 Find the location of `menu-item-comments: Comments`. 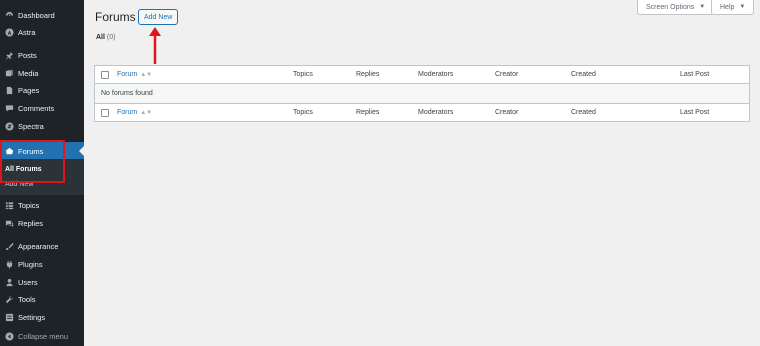

menu-item-comments: Comments is located at coordinates (42, 108).